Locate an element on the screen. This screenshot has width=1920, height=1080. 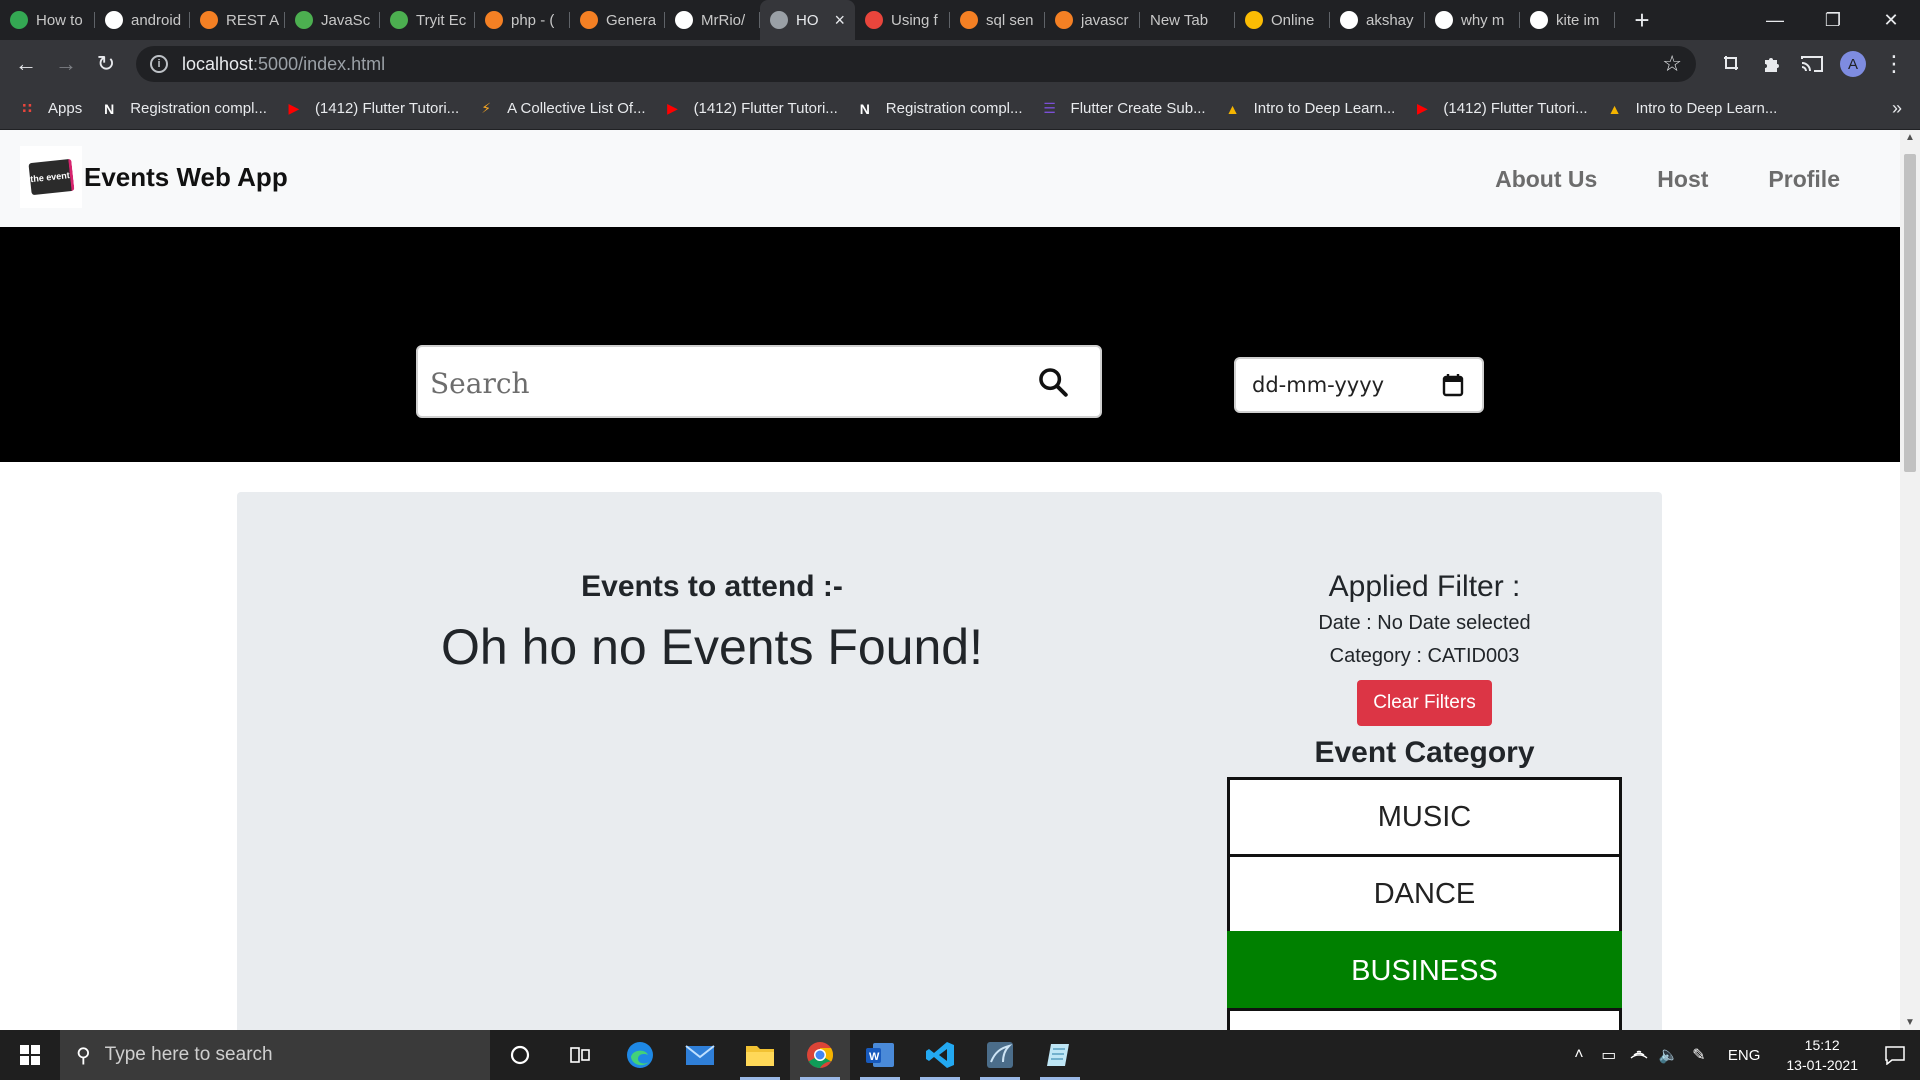
wifi-icon is located at coordinates (1639, 1055).